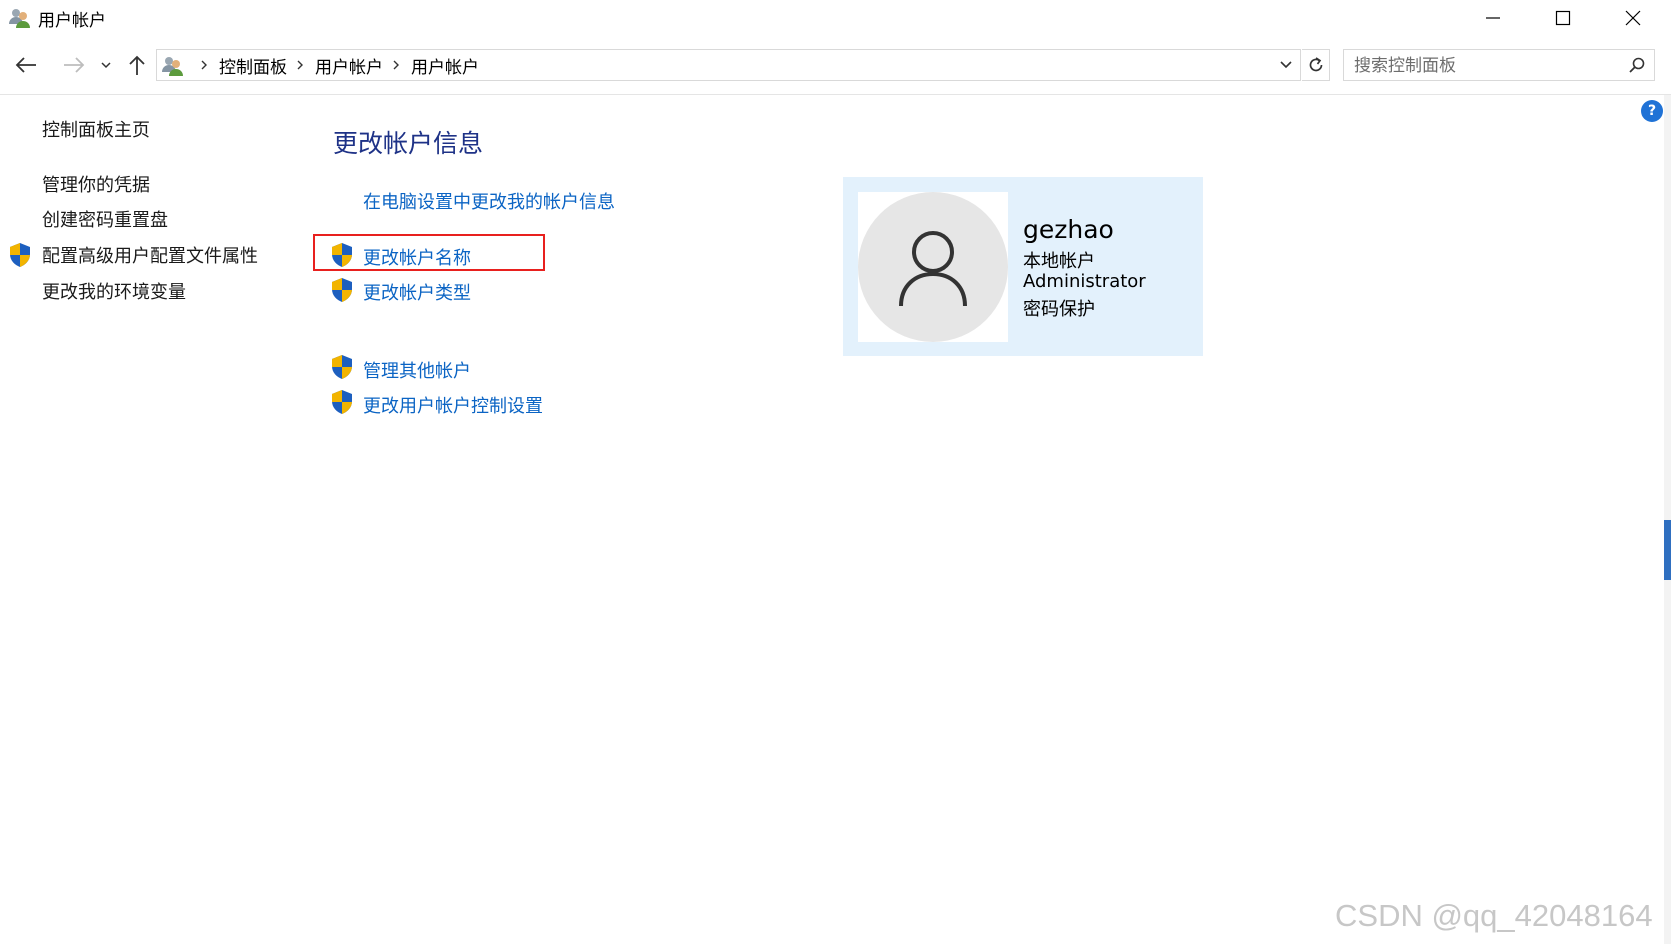  I want to click on window-title: 用户帐户, so click(72, 21).